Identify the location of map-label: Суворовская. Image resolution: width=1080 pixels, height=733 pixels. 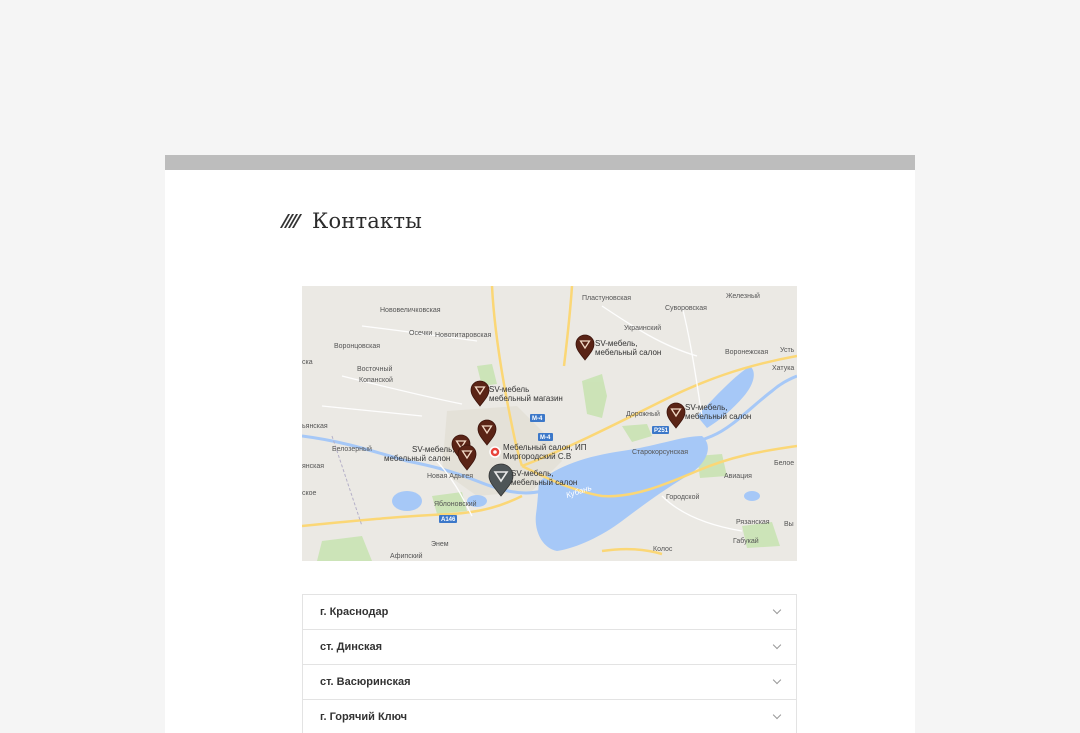
(686, 308).